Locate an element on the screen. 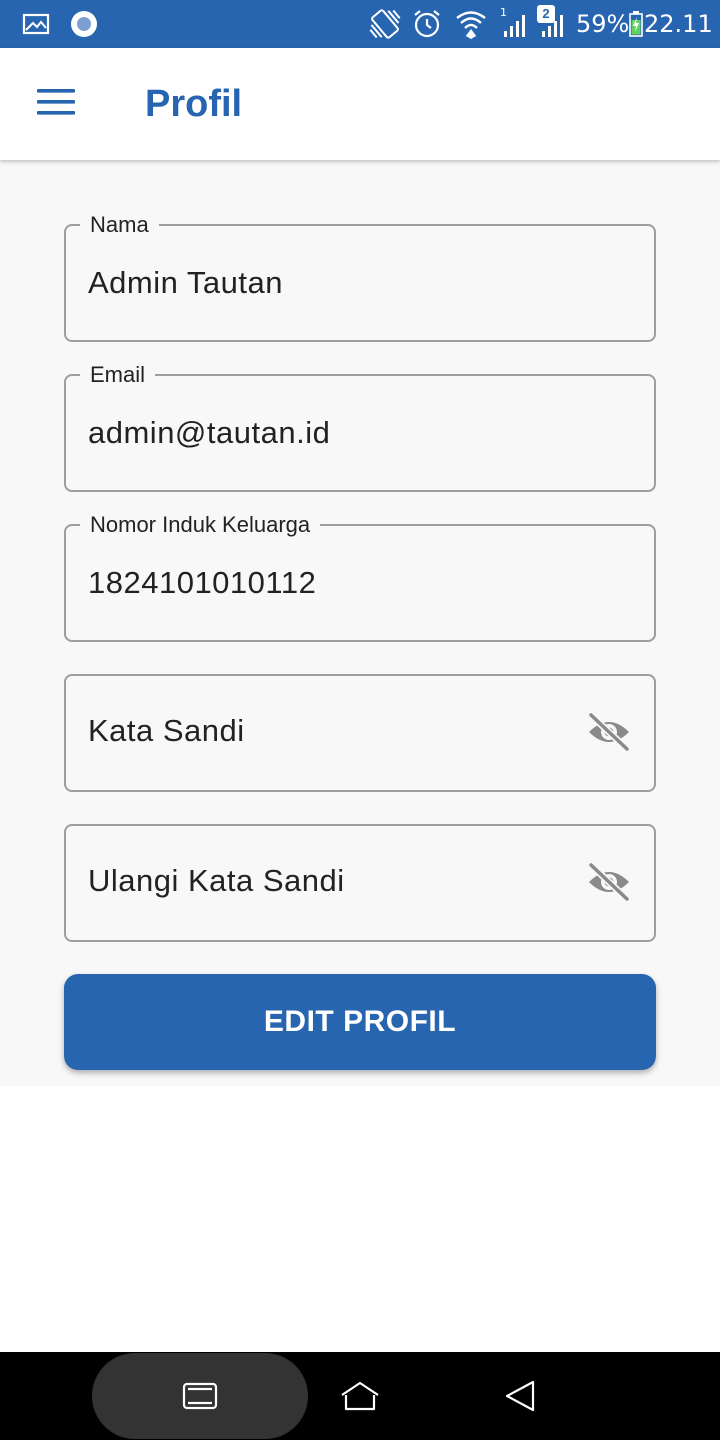 The height and width of the screenshot is (1440, 720). battery-percent: 59% is located at coordinates (603, 24).